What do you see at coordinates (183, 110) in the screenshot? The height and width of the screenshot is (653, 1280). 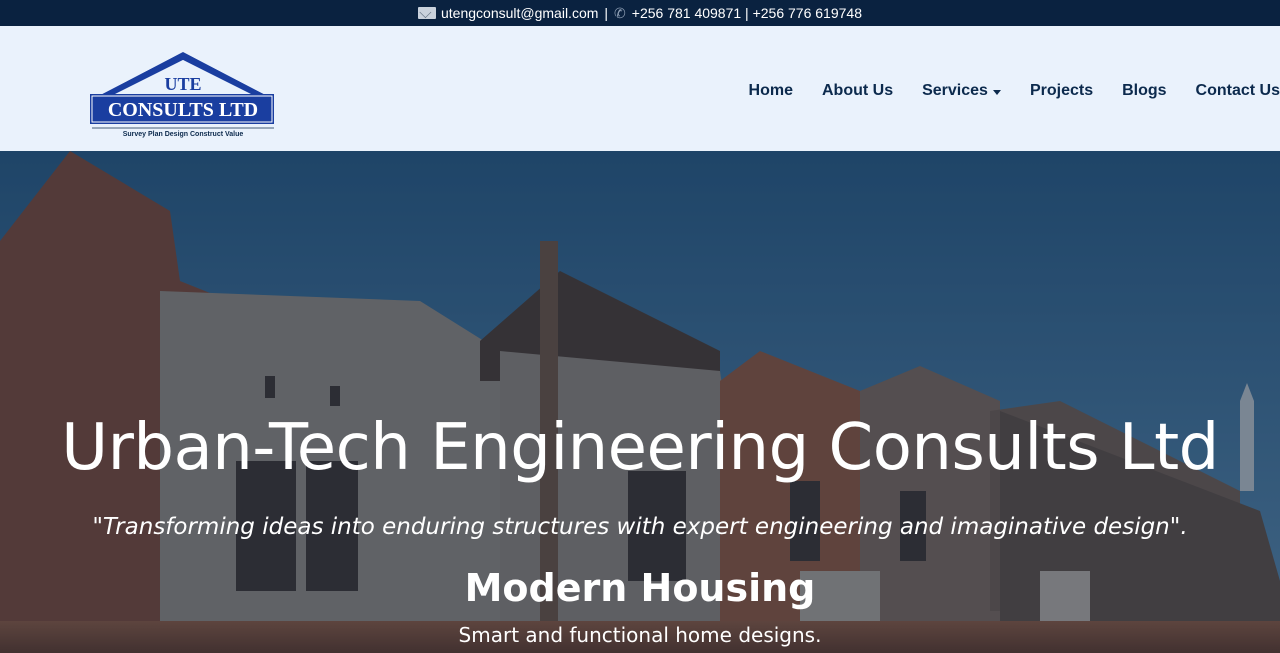 I see `logo-line2: CONSULTS LTD` at bounding box center [183, 110].